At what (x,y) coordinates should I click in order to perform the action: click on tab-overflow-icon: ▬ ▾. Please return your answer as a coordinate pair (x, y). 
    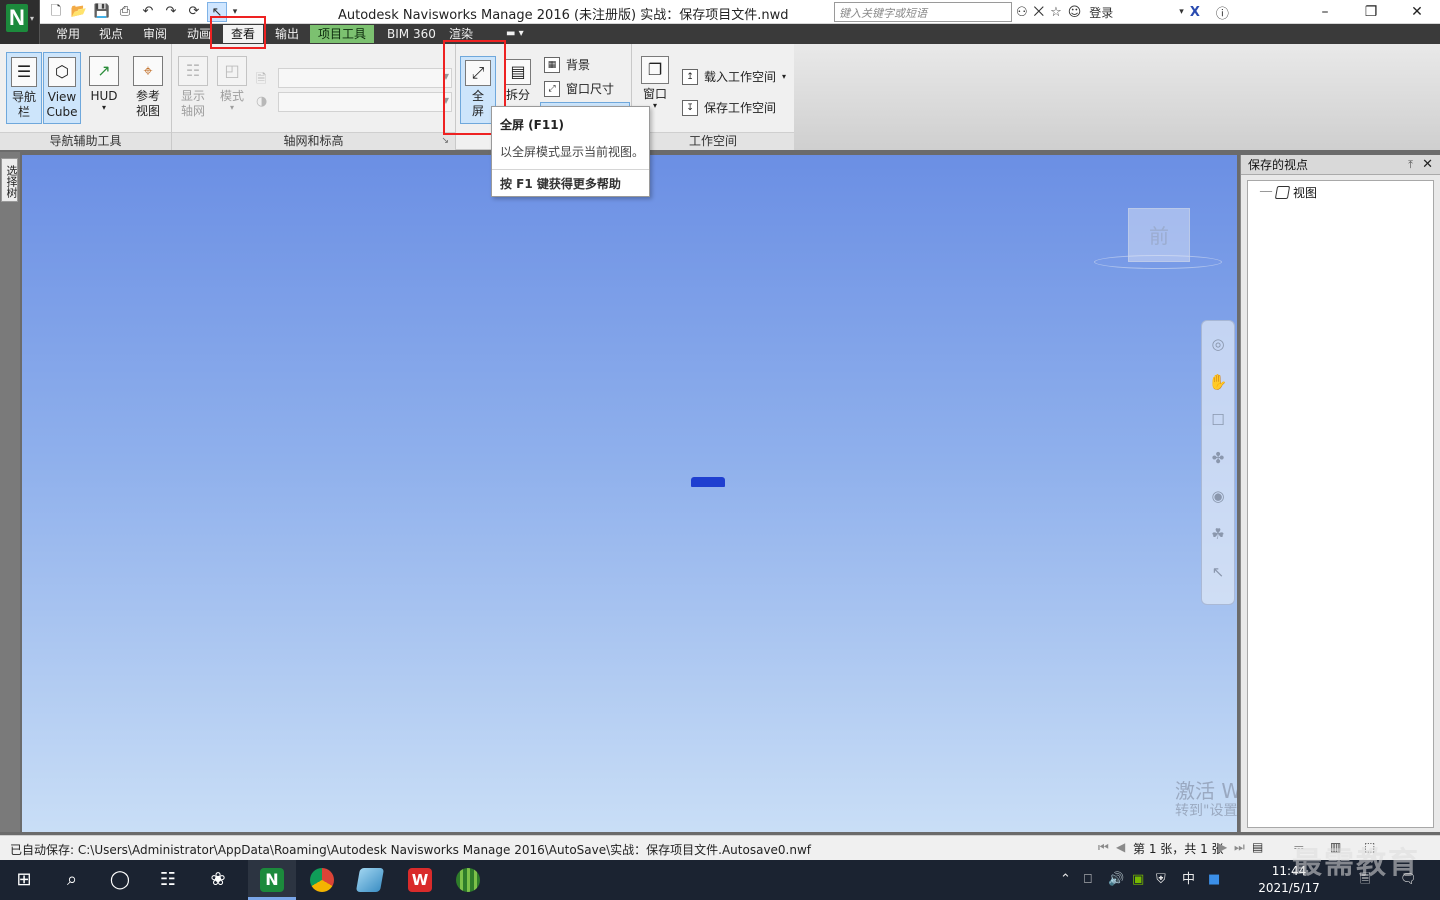
    Looking at the image, I should click on (515, 34).